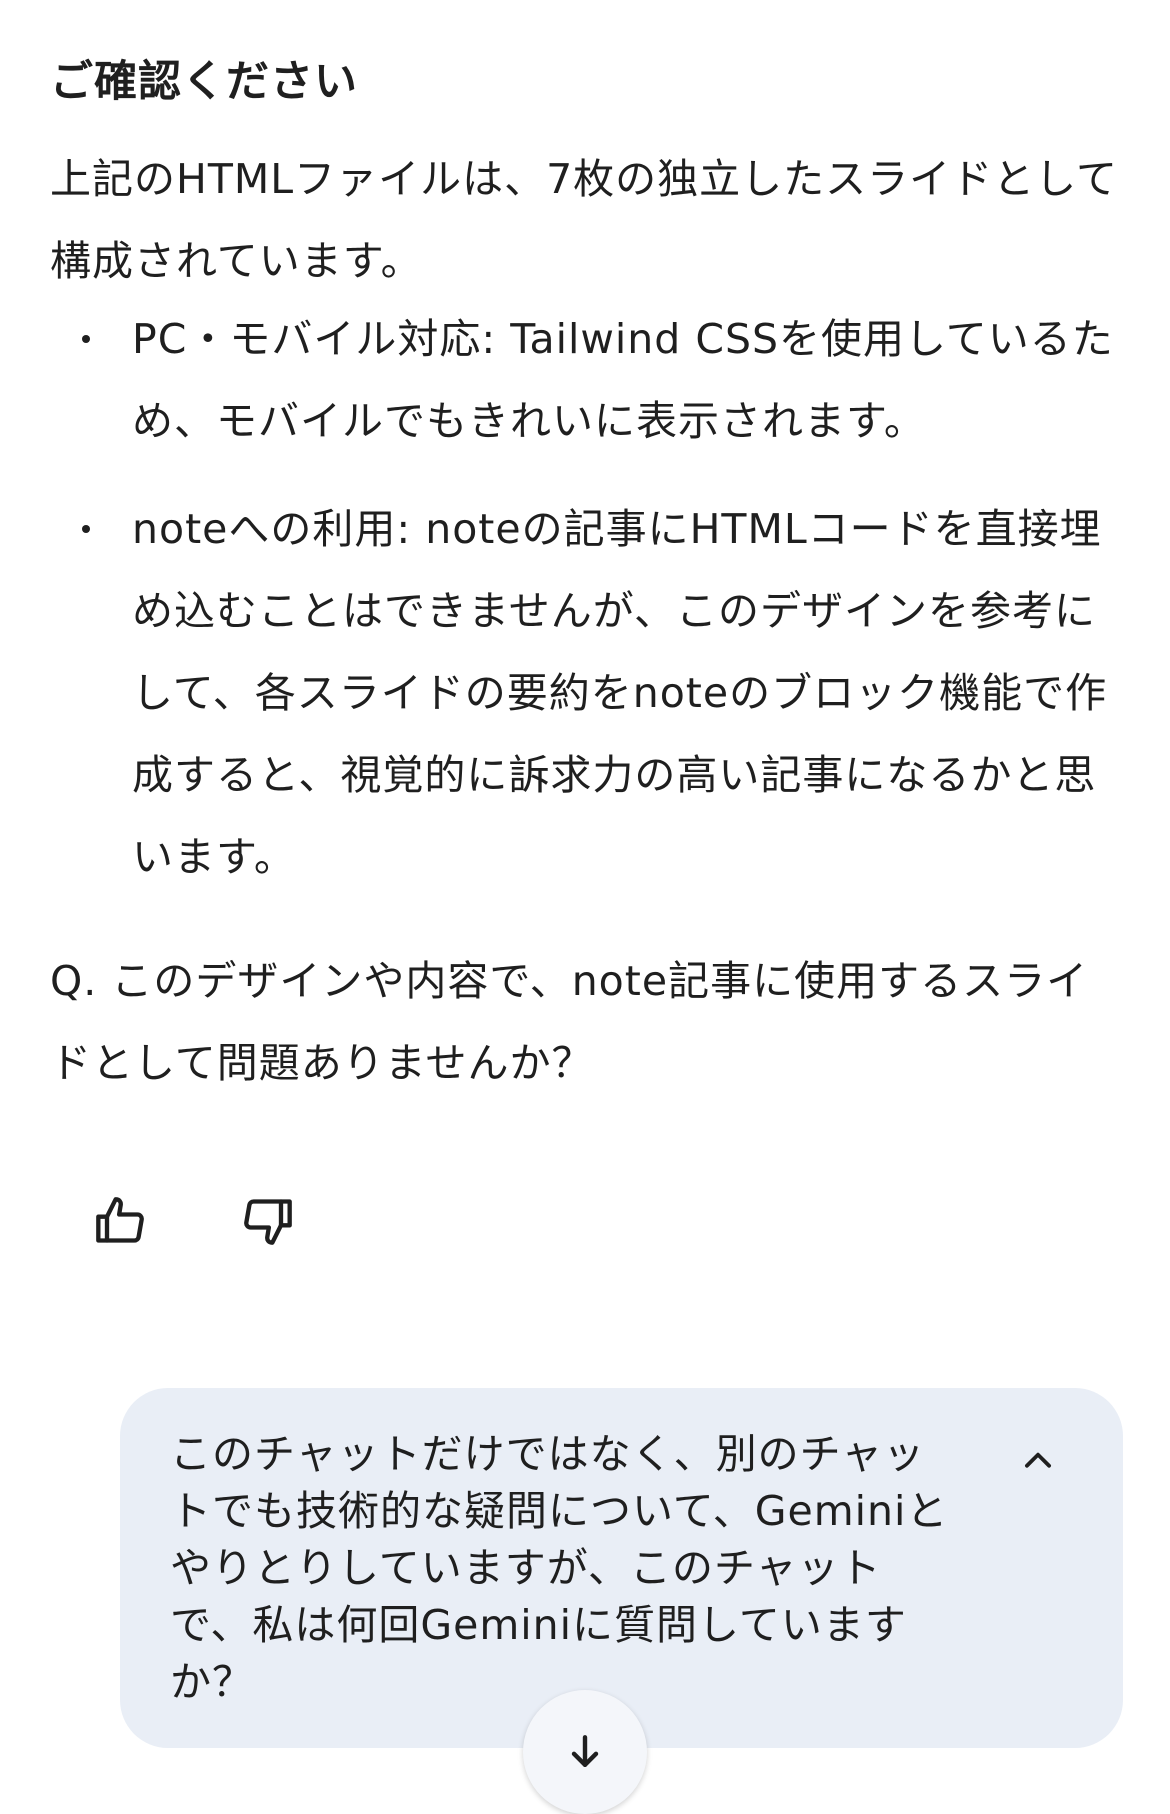 This screenshot has height=1814, width=1170. What do you see at coordinates (204, 82) in the screenshot?
I see `response-heading: ご確認ください` at bounding box center [204, 82].